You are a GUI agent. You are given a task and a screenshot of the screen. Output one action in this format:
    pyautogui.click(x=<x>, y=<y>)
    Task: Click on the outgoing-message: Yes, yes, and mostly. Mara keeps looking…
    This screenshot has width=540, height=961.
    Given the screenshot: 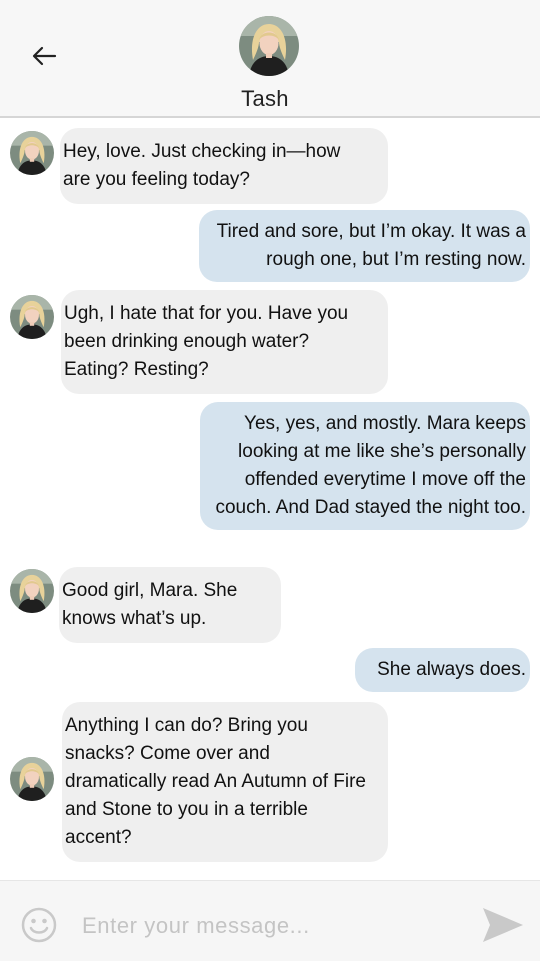 What is the action you would take?
    pyautogui.click(x=365, y=466)
    